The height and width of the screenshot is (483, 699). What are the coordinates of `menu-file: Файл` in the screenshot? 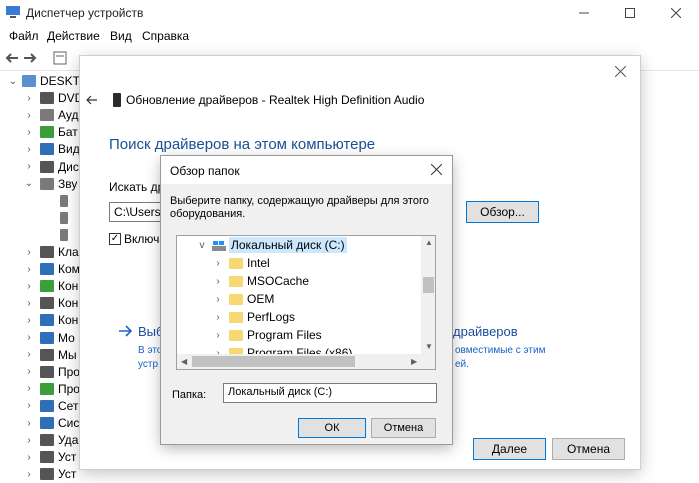 It's located at (24, 36).